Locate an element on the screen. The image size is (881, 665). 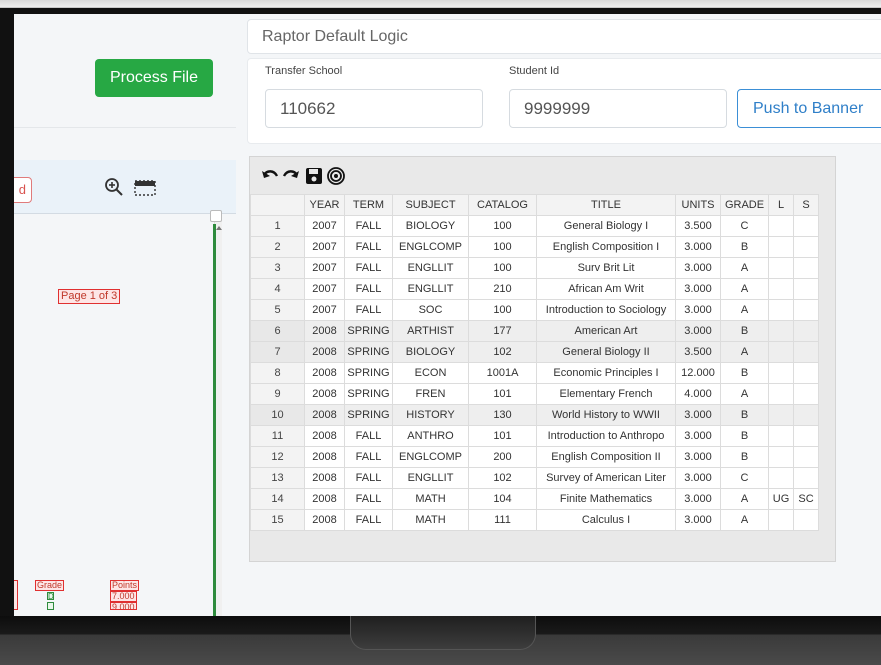
catalog-cell: 1001A is located at coordinates (502, 373).